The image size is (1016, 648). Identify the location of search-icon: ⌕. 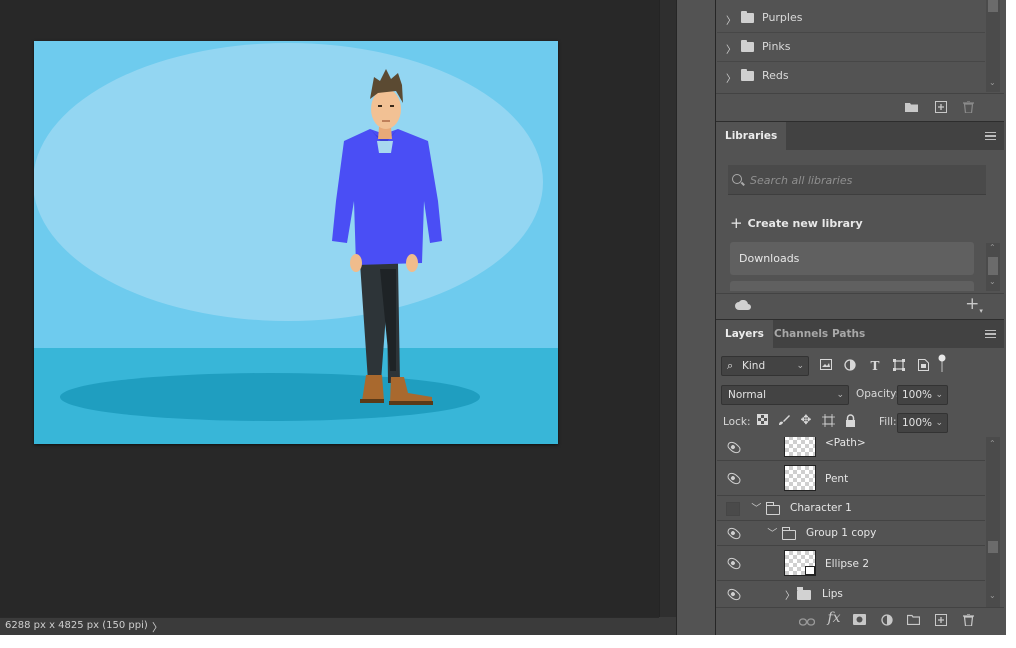
(730, 365).